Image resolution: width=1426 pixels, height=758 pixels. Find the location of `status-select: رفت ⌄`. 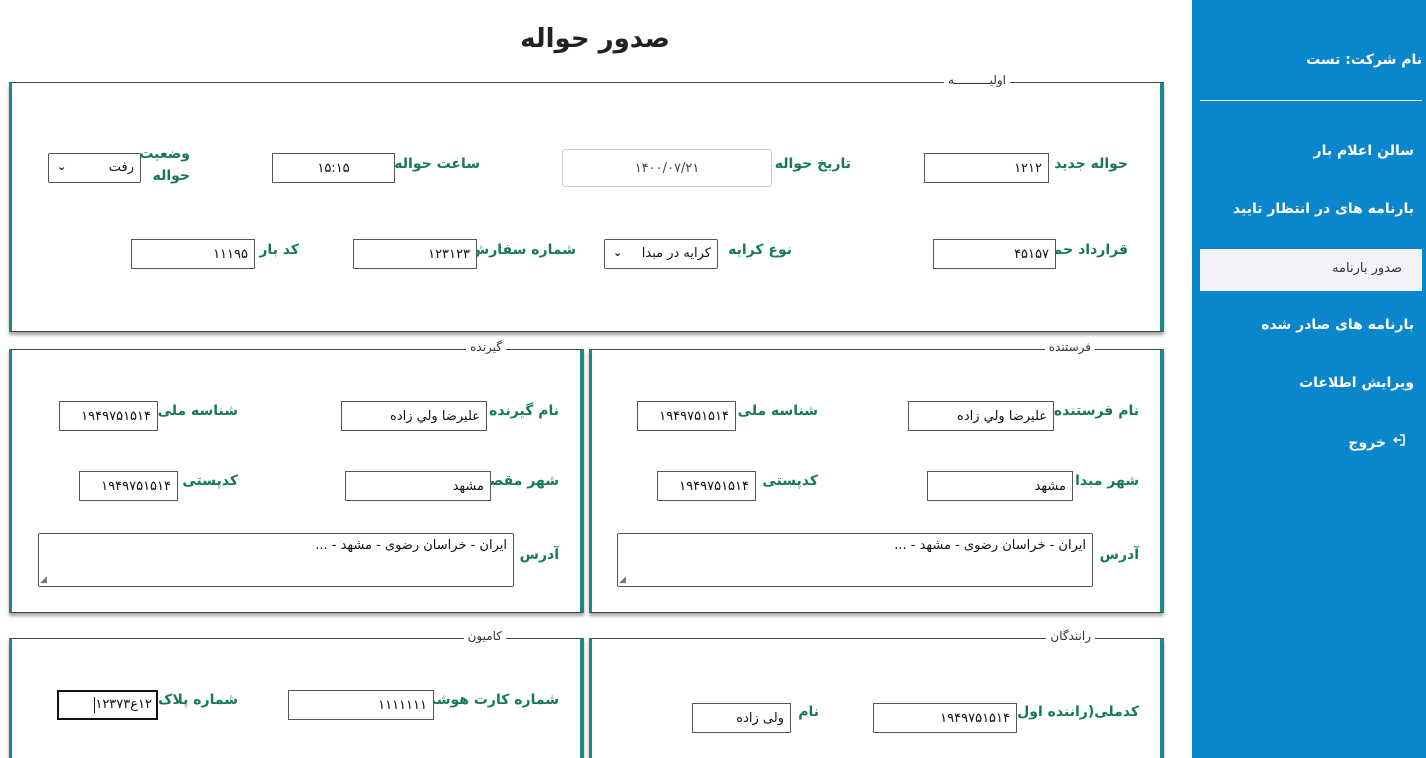

status-select: رفت ⌄ is located at coordinates (94, 168).